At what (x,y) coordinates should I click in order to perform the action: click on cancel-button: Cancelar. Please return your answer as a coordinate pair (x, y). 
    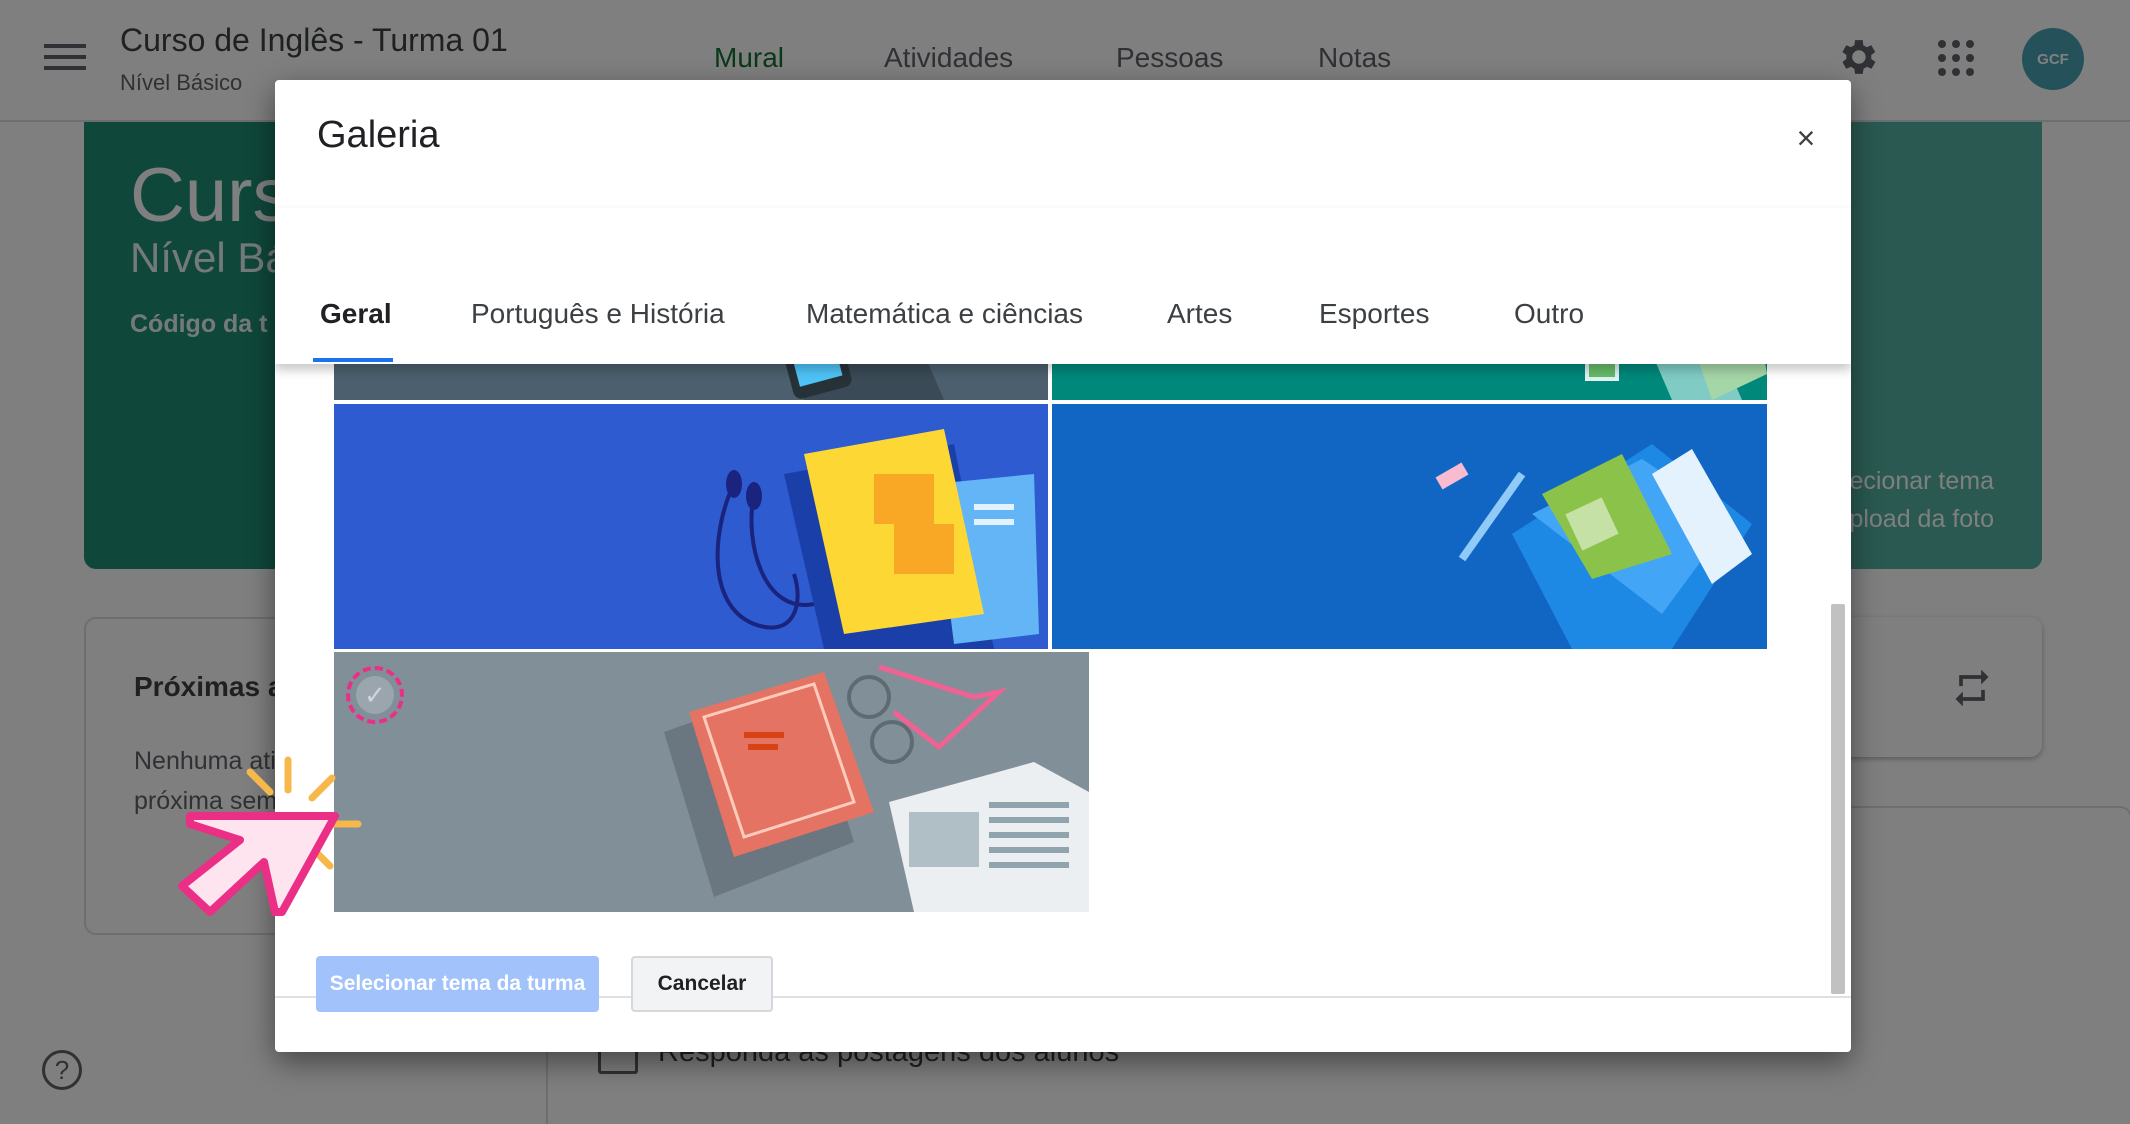
    Looking at the image, I should click on (702, 984).